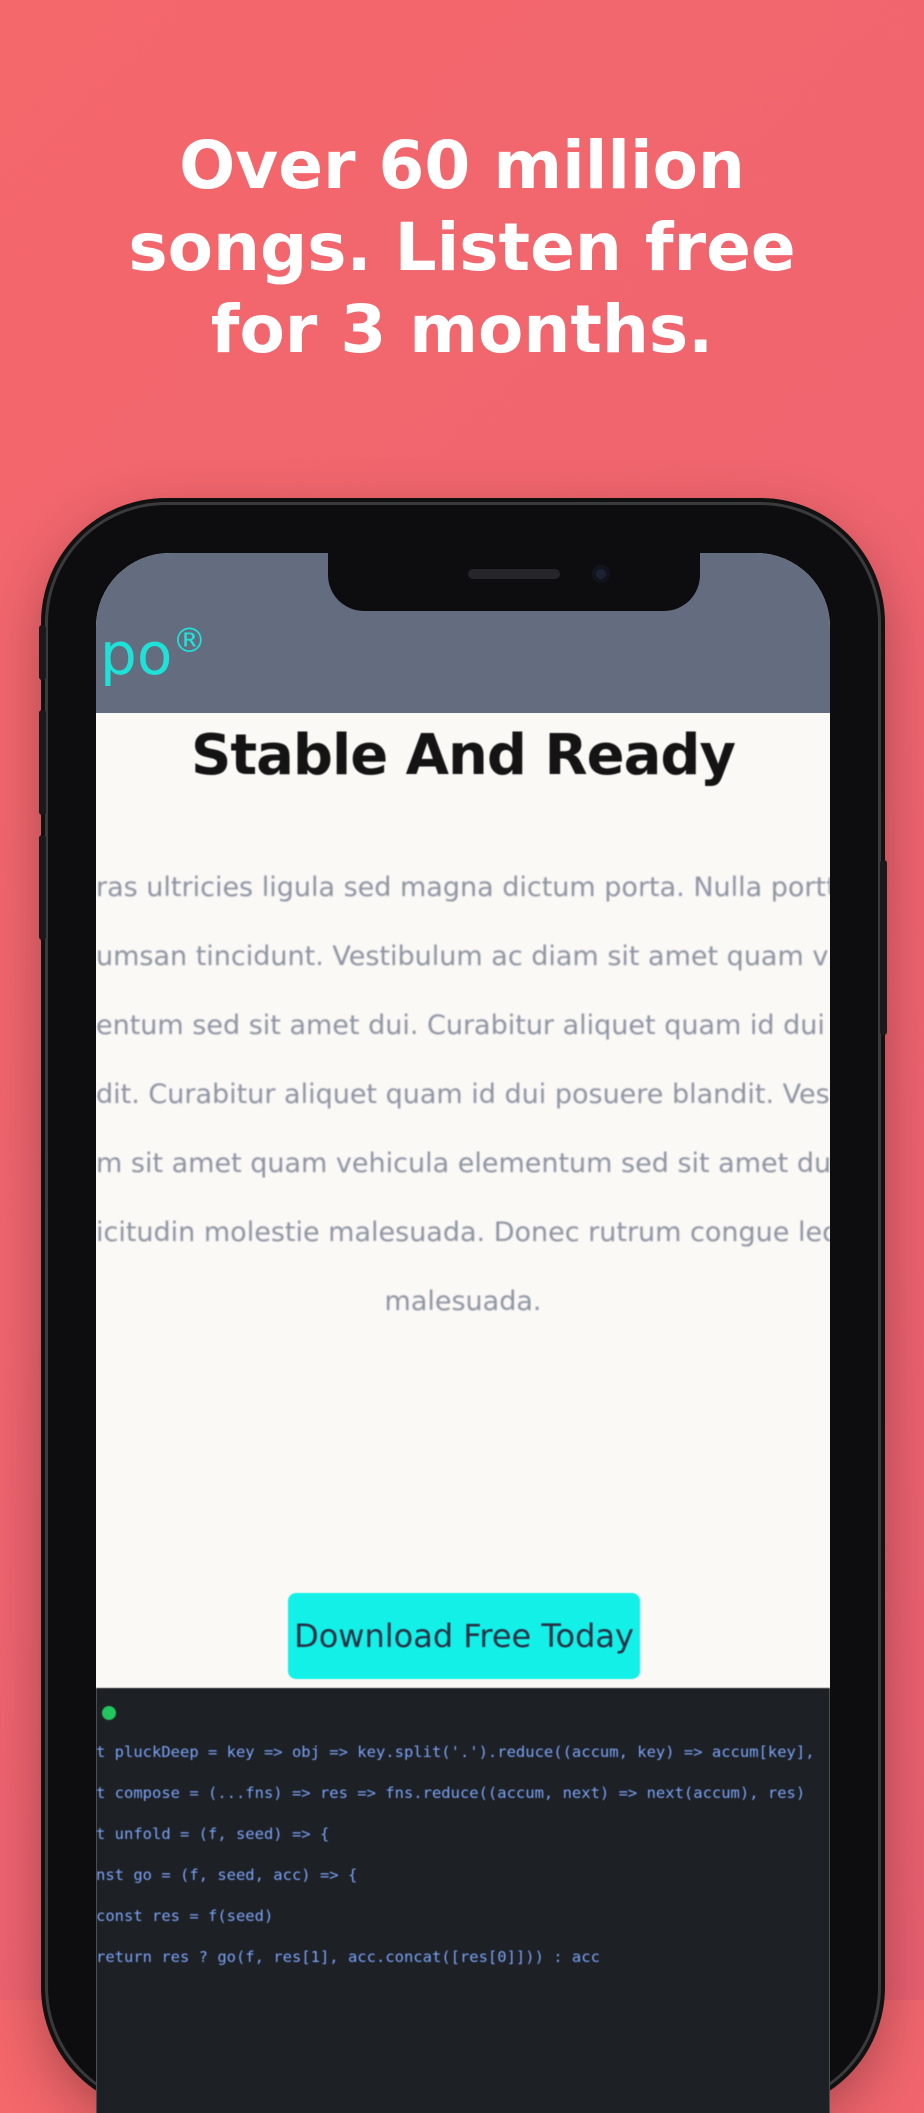  I want to click on speaker-grille, so click(514, 574).